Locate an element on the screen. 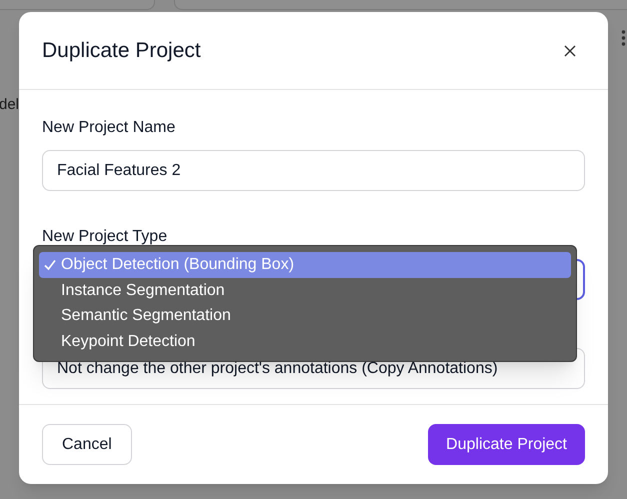  field-label: New Project Type is located at coordinates (105, 237).